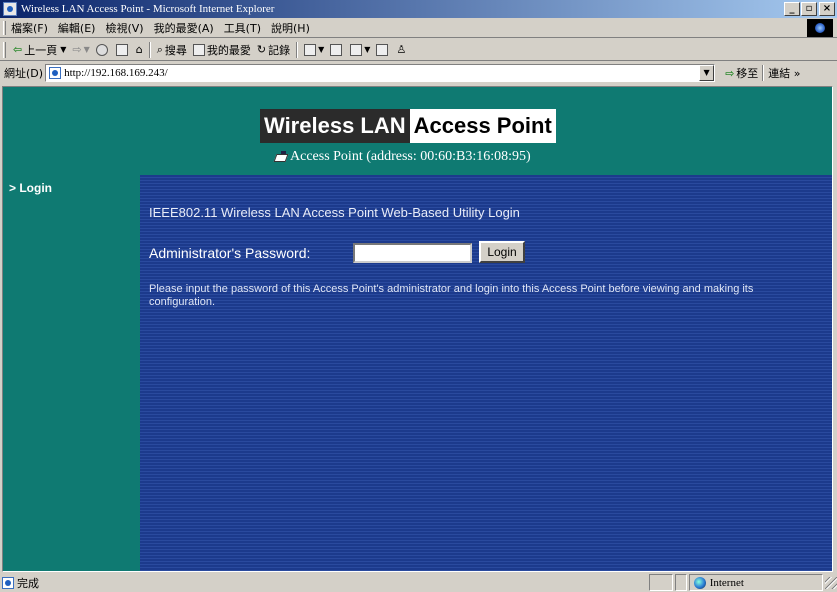 This screenshot has width=837, height=592. What do you see at coordinates (763, 73) in the screenshot?
I see `links-separator` at bounding box center [763, 73].